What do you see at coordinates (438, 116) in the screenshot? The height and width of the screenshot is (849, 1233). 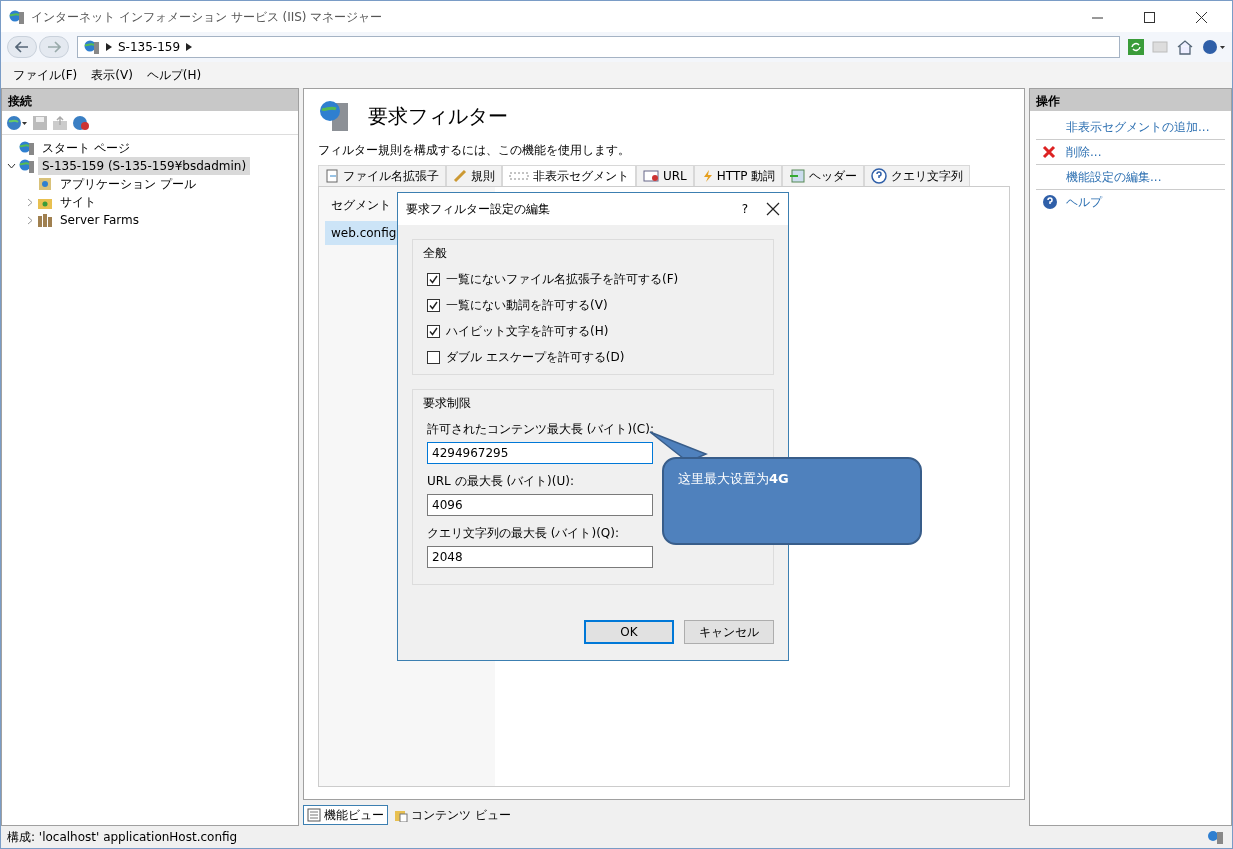 I see `feature-title: 要求フィルター` at bounding box center [438, 116].